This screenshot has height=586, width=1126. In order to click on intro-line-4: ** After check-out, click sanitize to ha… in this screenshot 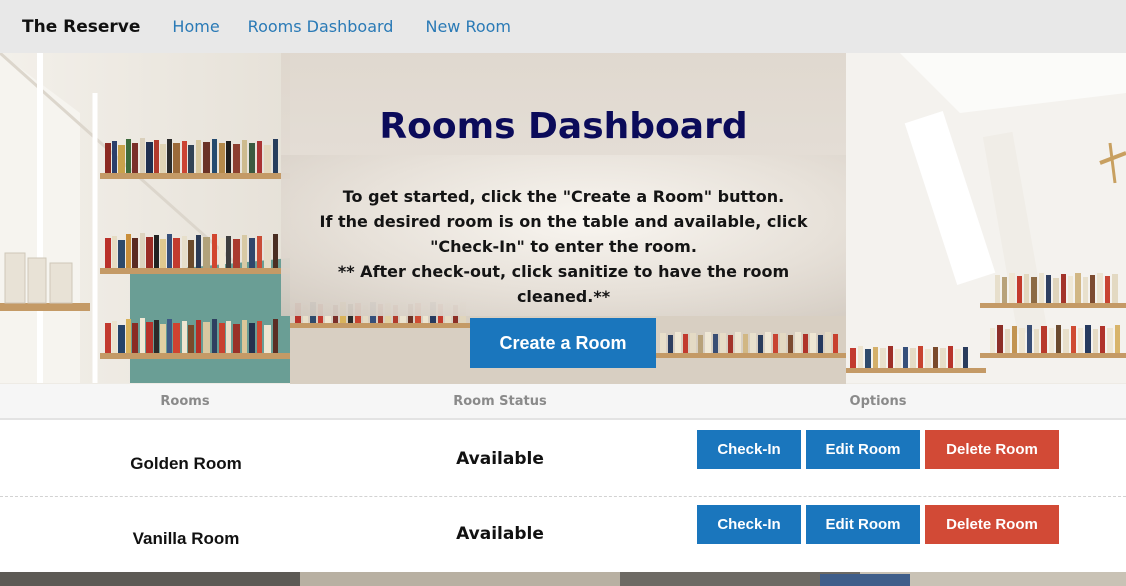, I will do `click(563, 271)`.